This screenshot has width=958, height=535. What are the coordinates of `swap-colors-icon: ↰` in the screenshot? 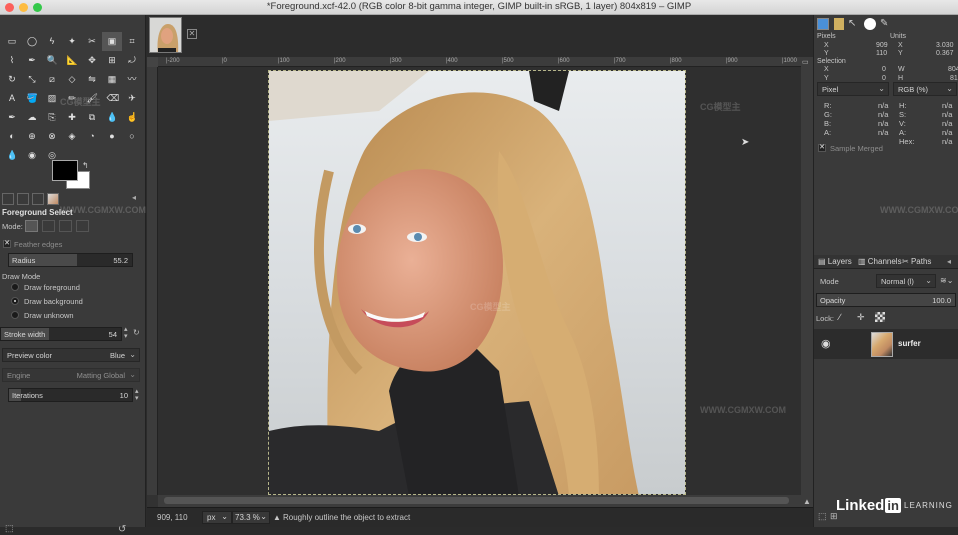 It's located at (85, 165).